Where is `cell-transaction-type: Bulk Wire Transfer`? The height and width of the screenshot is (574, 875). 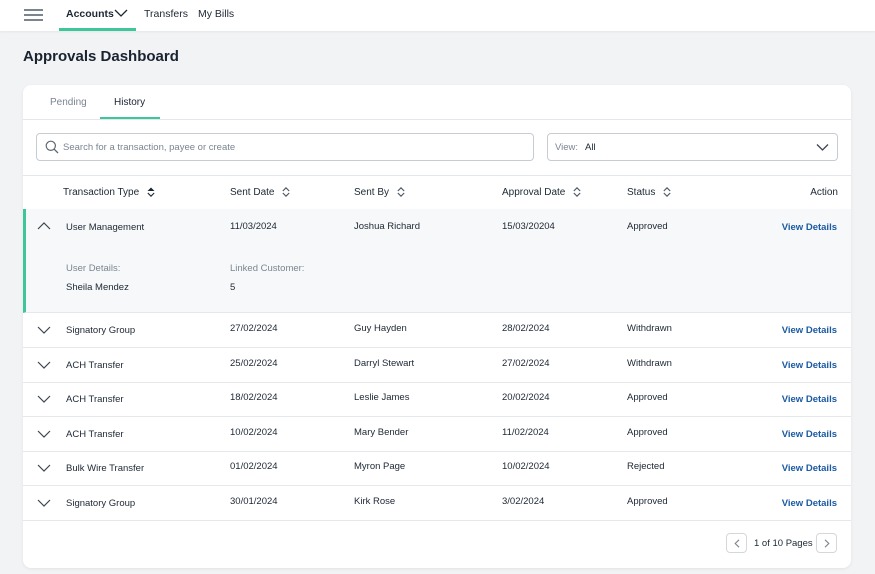
cell-transaction-type: Bulk Wire Transfer is located at coordinates (105, 468).